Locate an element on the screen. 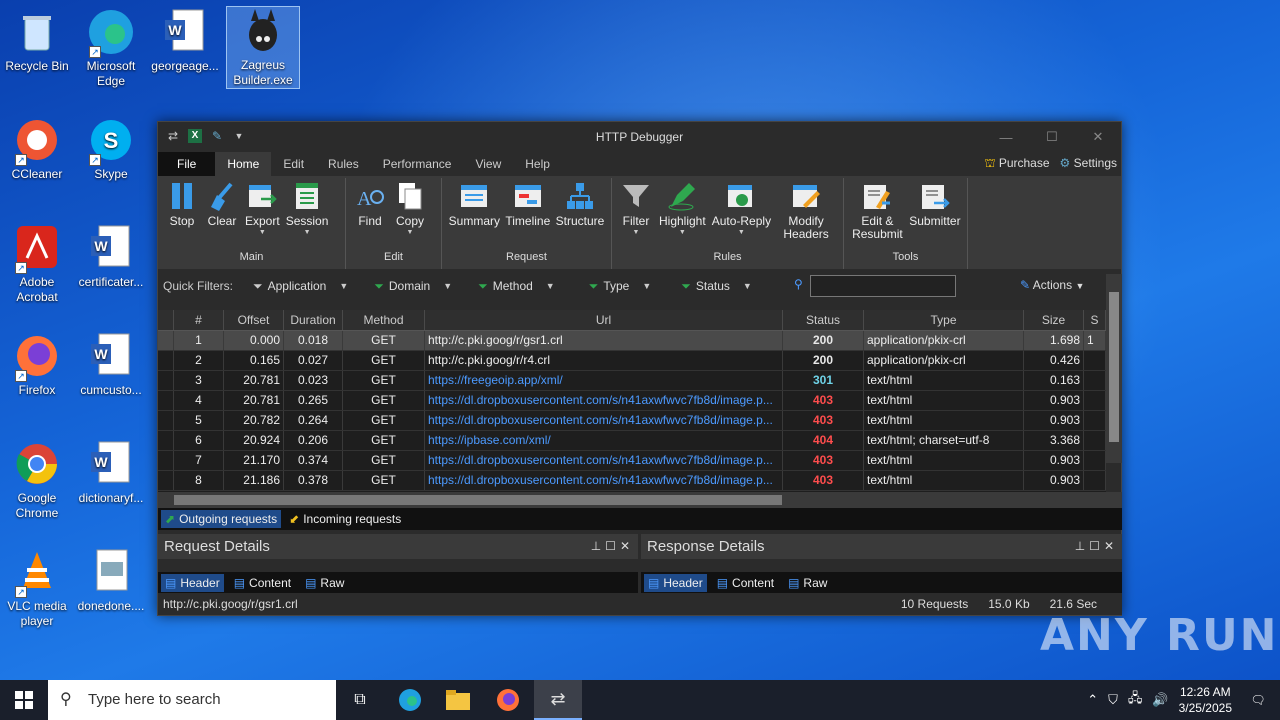  desktop-icon-edge: ↗ Microsoft Edge is located at coordinates (111, 48).